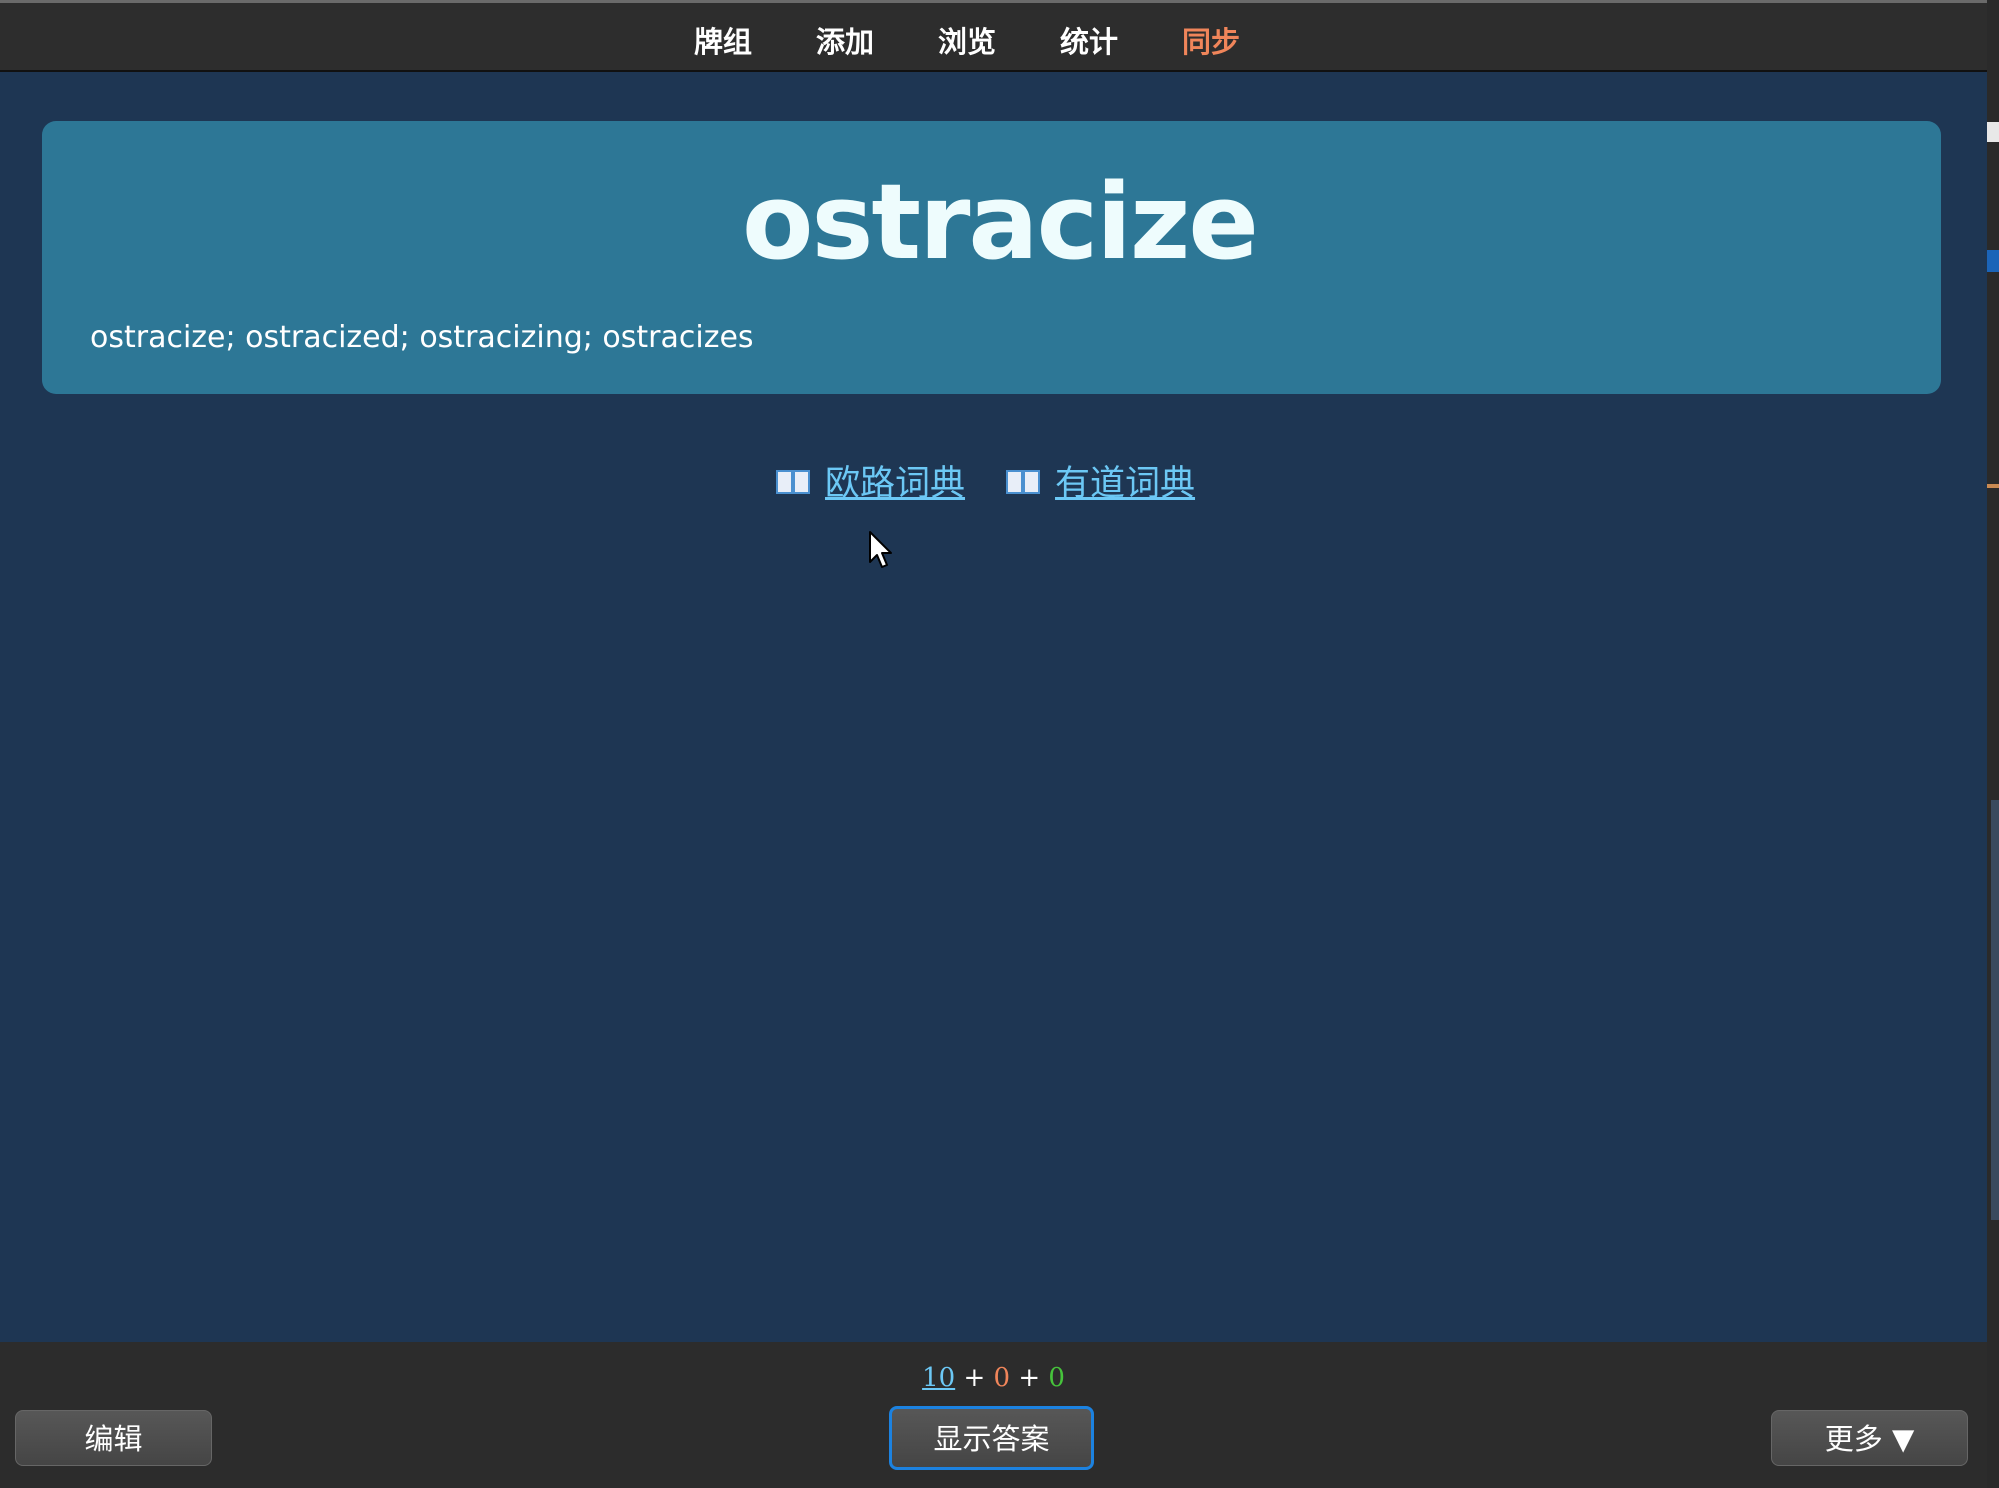 Image resolution: width=1999 pixels, height=1488 pixels. I want to click on mouse-pointer-icon, so click(880, 549).